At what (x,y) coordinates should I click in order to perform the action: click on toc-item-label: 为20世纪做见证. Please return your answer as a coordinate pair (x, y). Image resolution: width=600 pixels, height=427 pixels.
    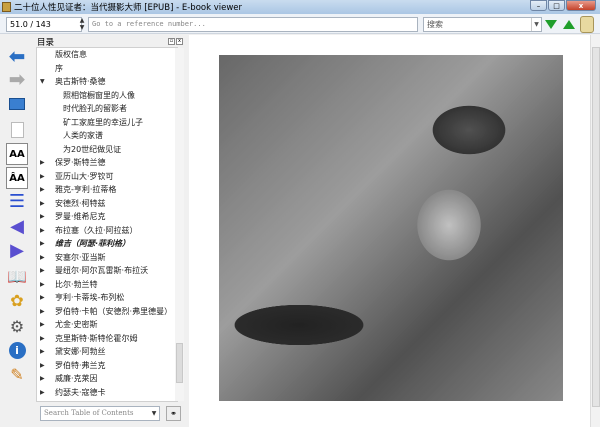
    Looking at the image, I should click on (92, 149).